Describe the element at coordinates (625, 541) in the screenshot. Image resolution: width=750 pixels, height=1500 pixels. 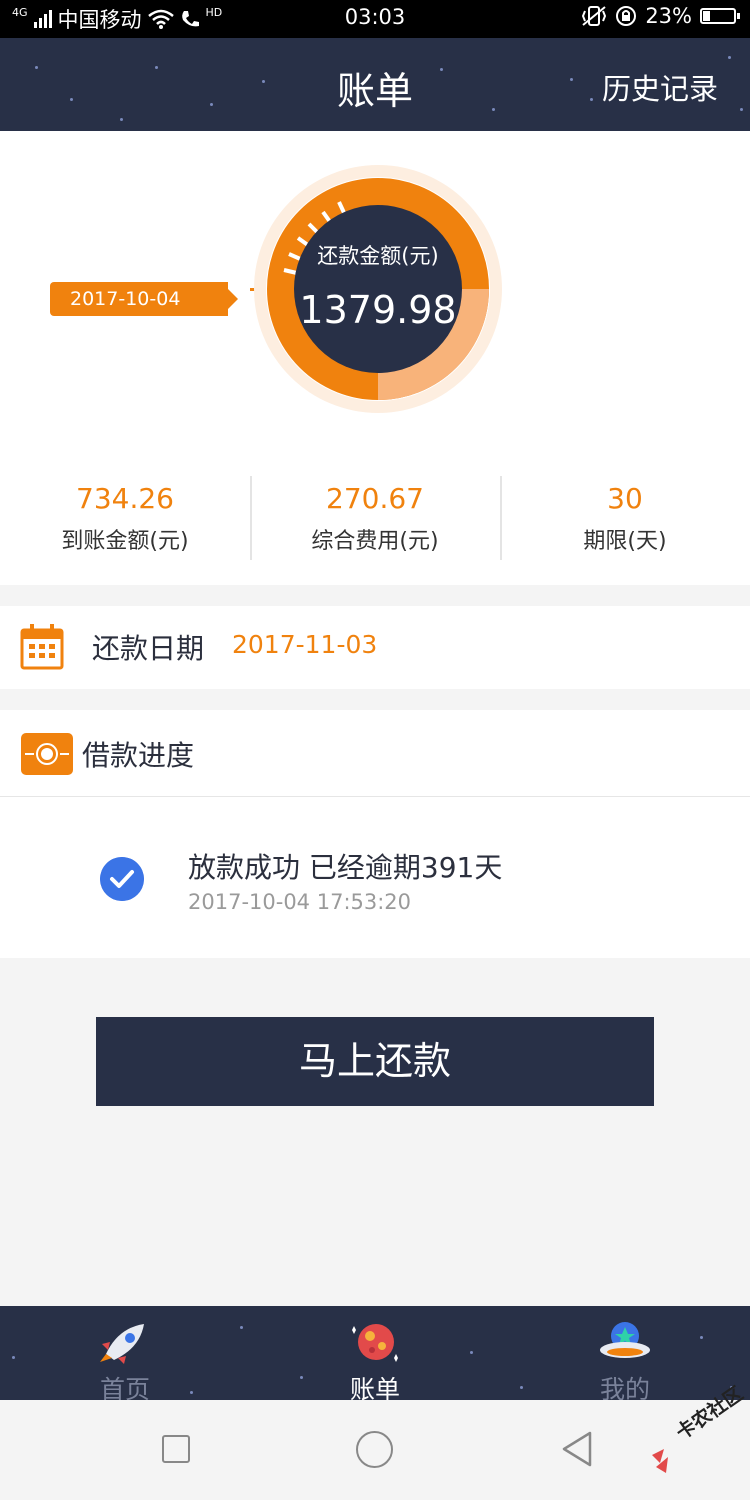
I see `stat-label: 期限(天)` at that location.